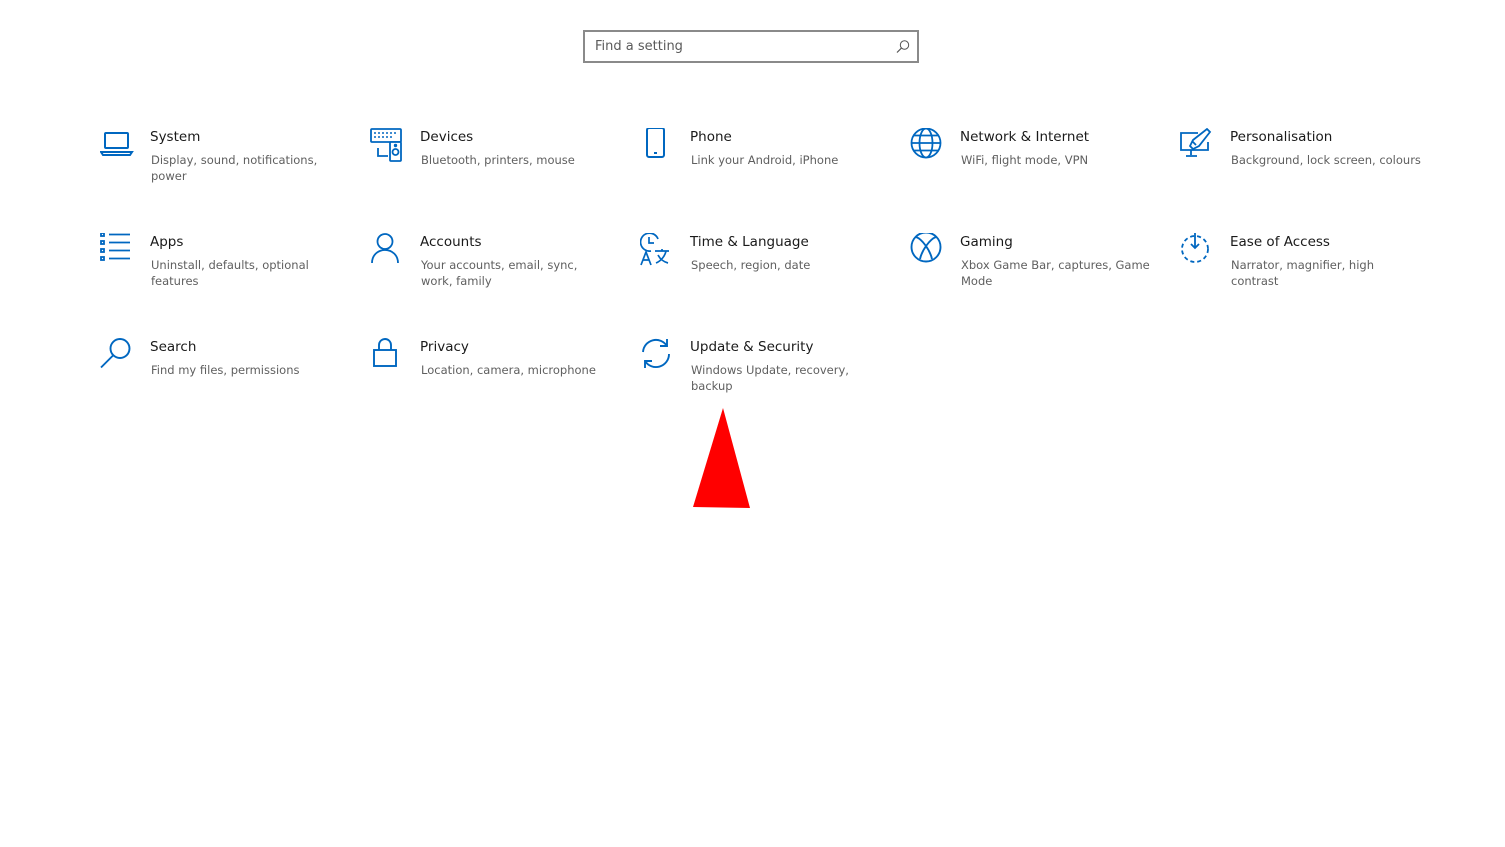 This screenshot has height=847, width=1505. What do you see at coordinates (495, 383) in the screenshot?
I see `category-tile-privacy: Privacy Location, camera, microphone` at bounding box center [495, 383].